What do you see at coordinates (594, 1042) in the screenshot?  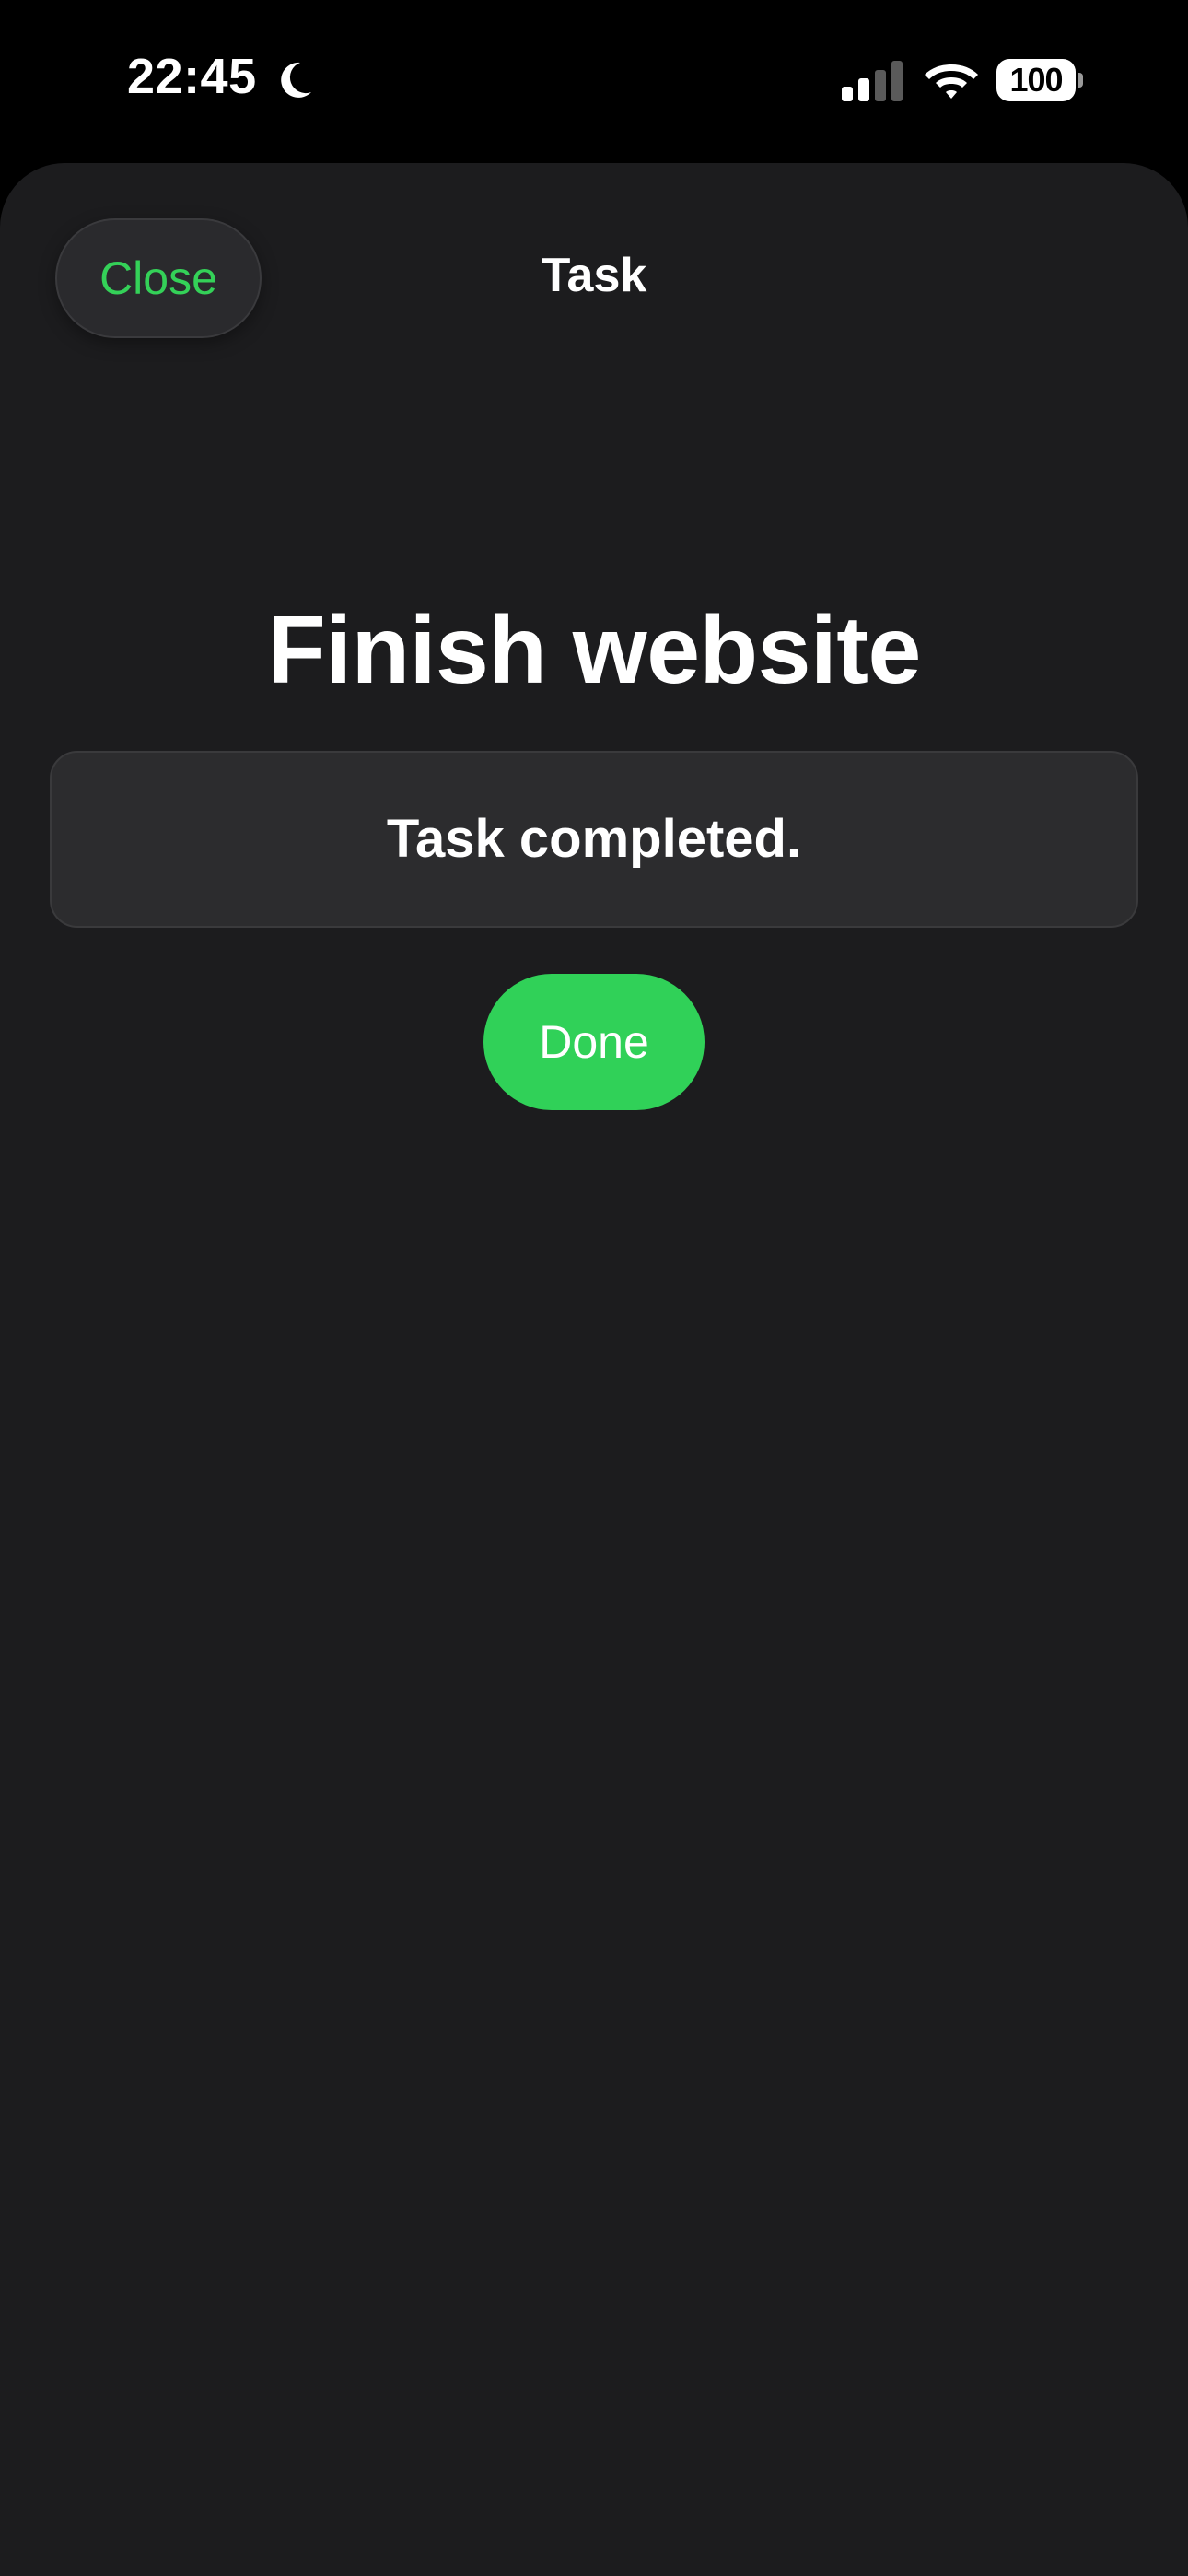 I see `done-button: Done` at bounding box center [594, 1042].